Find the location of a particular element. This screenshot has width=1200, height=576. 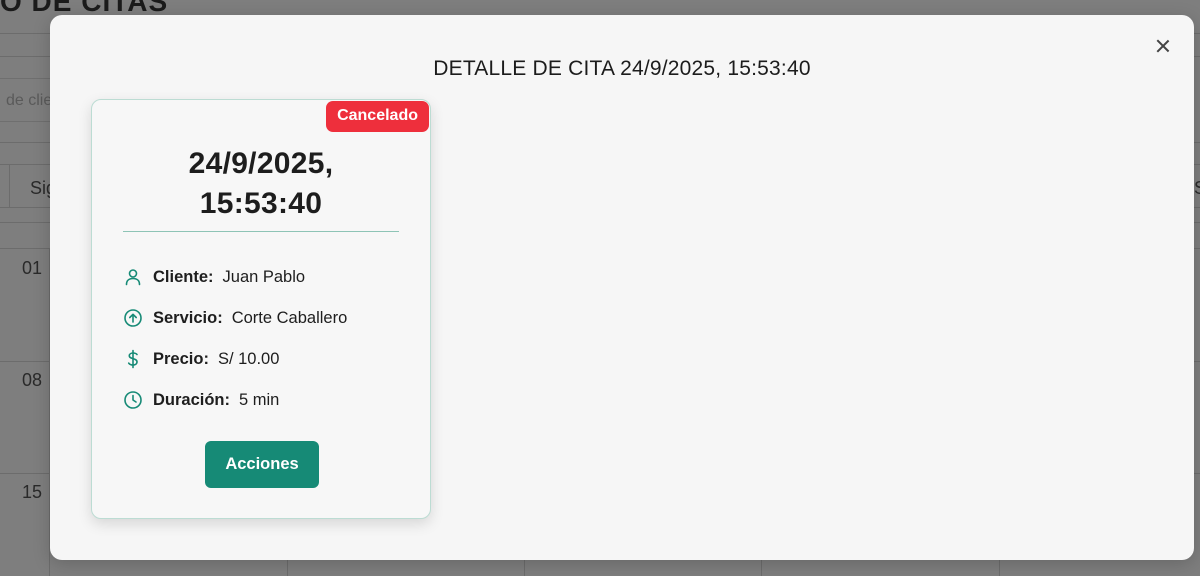

duration-label: Duración: is located at coordinates (192, 399).